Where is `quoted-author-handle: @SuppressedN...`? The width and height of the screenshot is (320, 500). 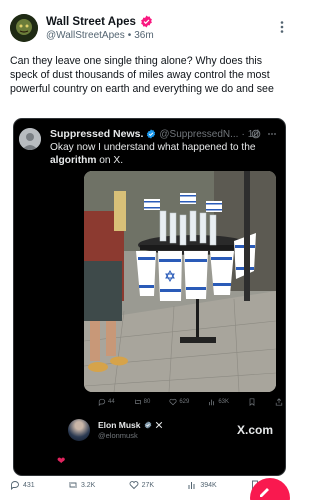
quoted-author-handle: @SuppressedN... is located at coordinates (198, 134).